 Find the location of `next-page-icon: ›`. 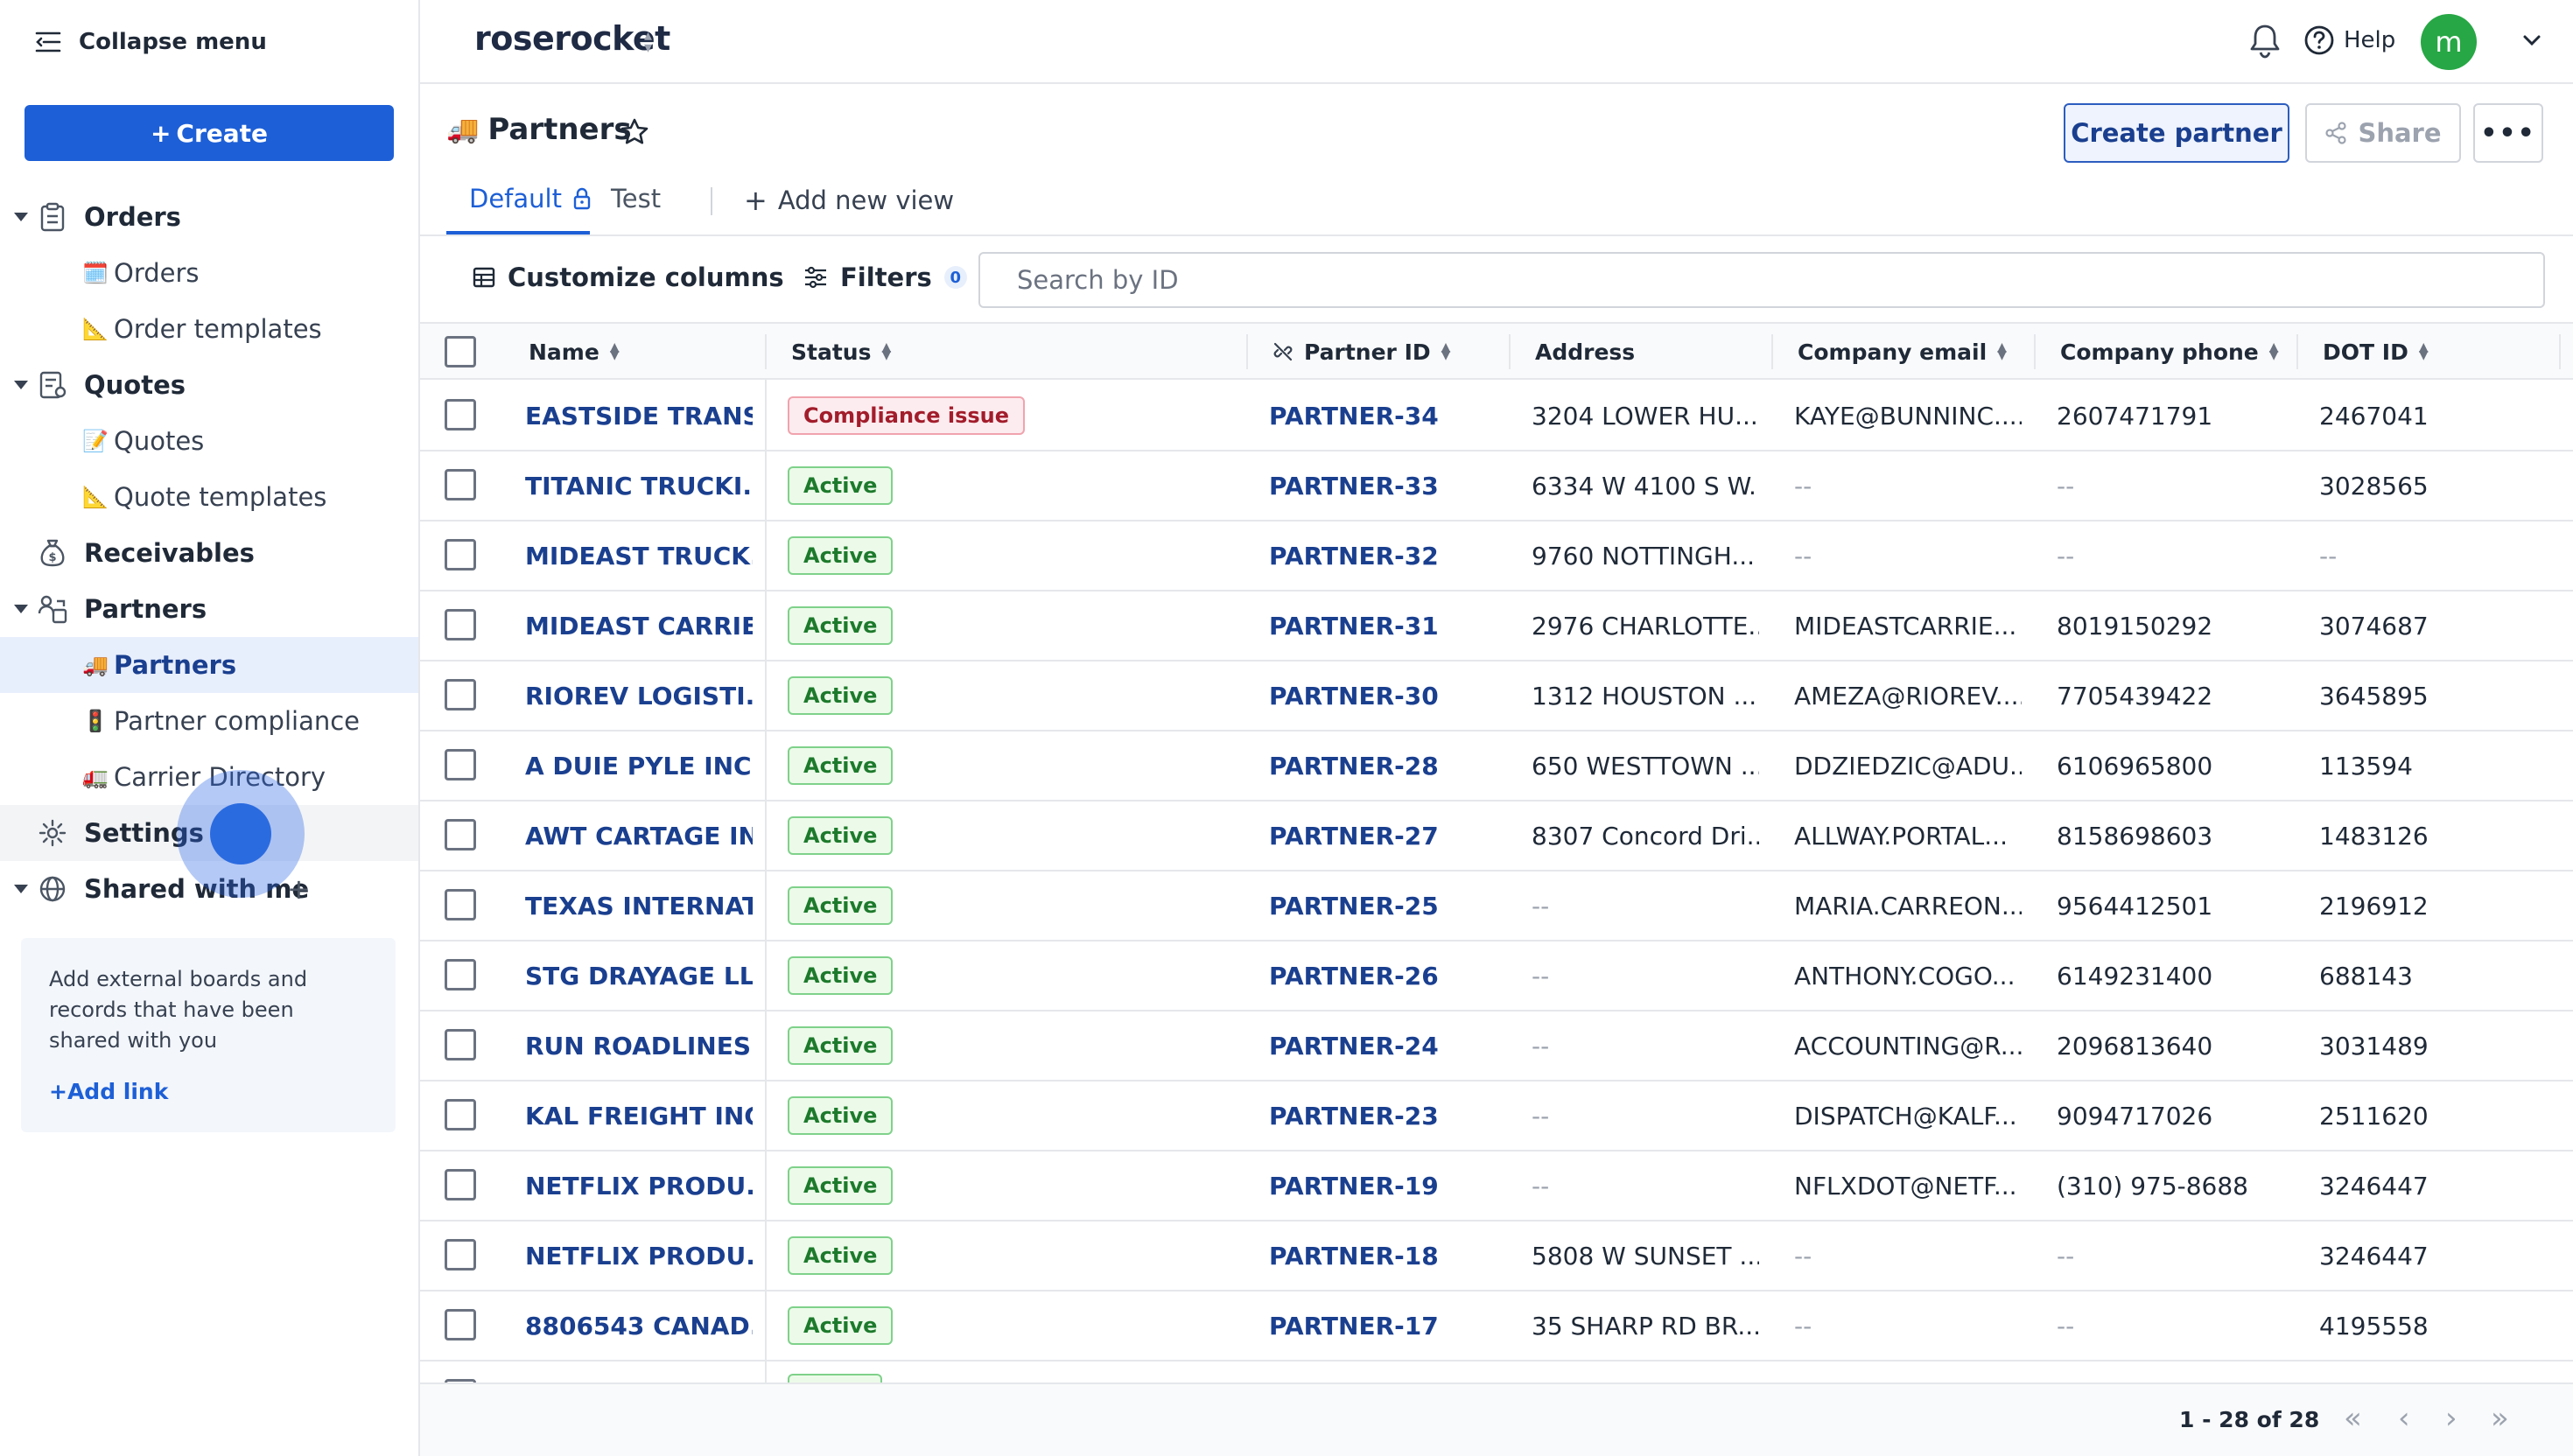

next-page-icon: › is located at coordinates (2451, 1418).